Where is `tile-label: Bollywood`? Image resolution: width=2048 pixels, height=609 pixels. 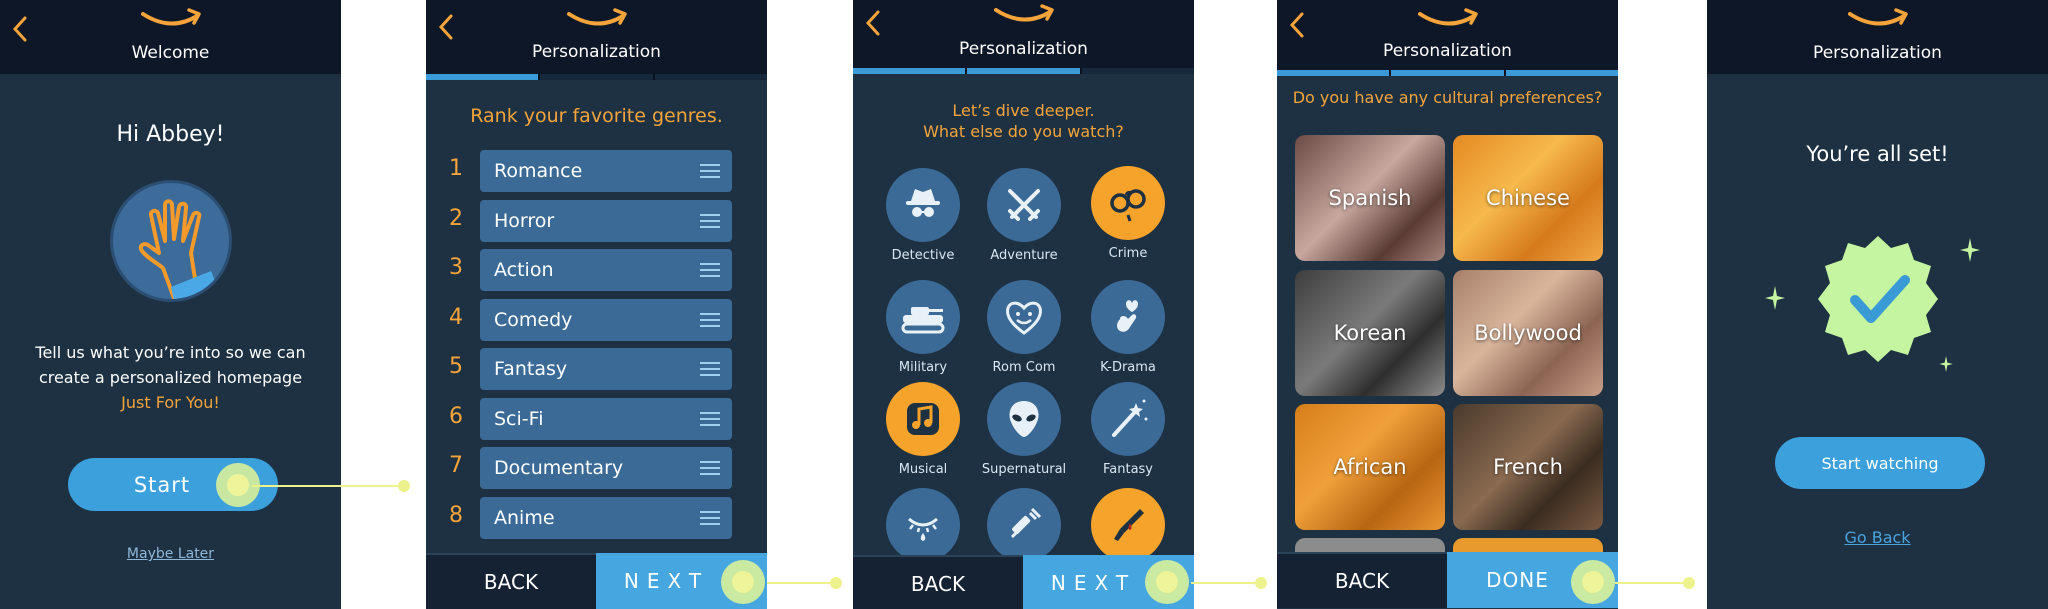 tile-label: Bollywood is located at coordinates (1528, 333).